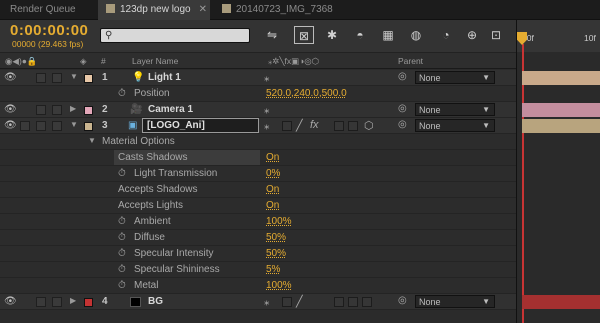 The image size is (600, 323). What do you see at coordinates (258, 286) in the screenshot?
I see `property-row-metal: ⏱ Metal 100%` at bounding box center [258, 286].